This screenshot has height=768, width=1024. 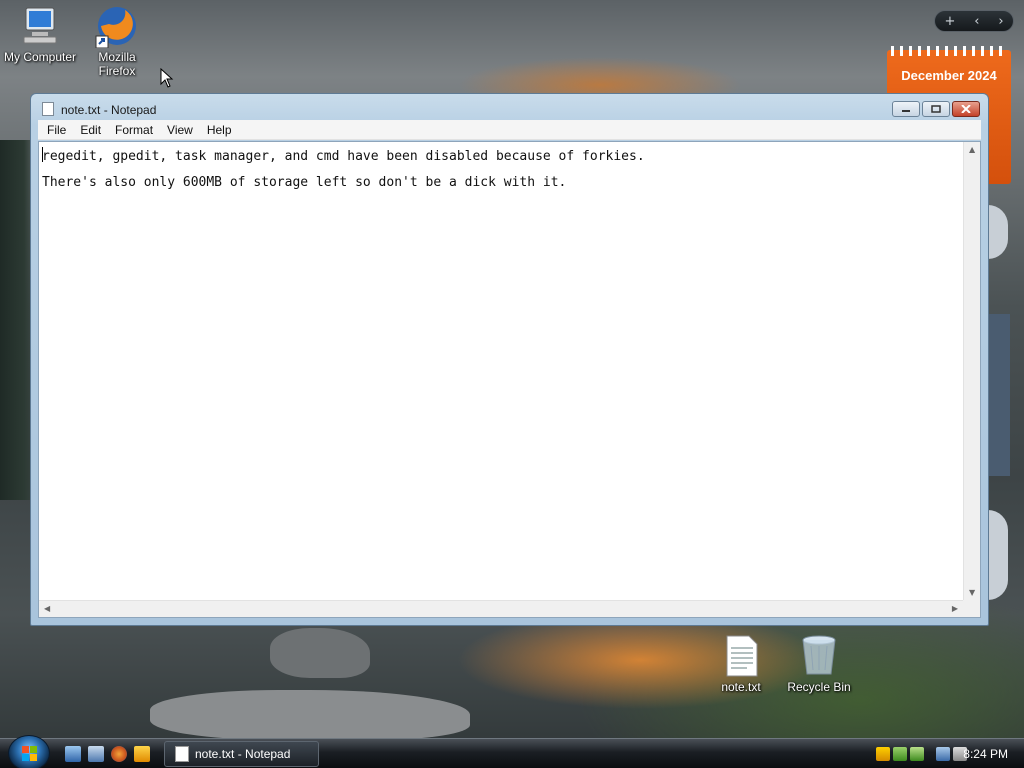 I want to click on mouse-pointer-icon, so click(x=167, y=78).